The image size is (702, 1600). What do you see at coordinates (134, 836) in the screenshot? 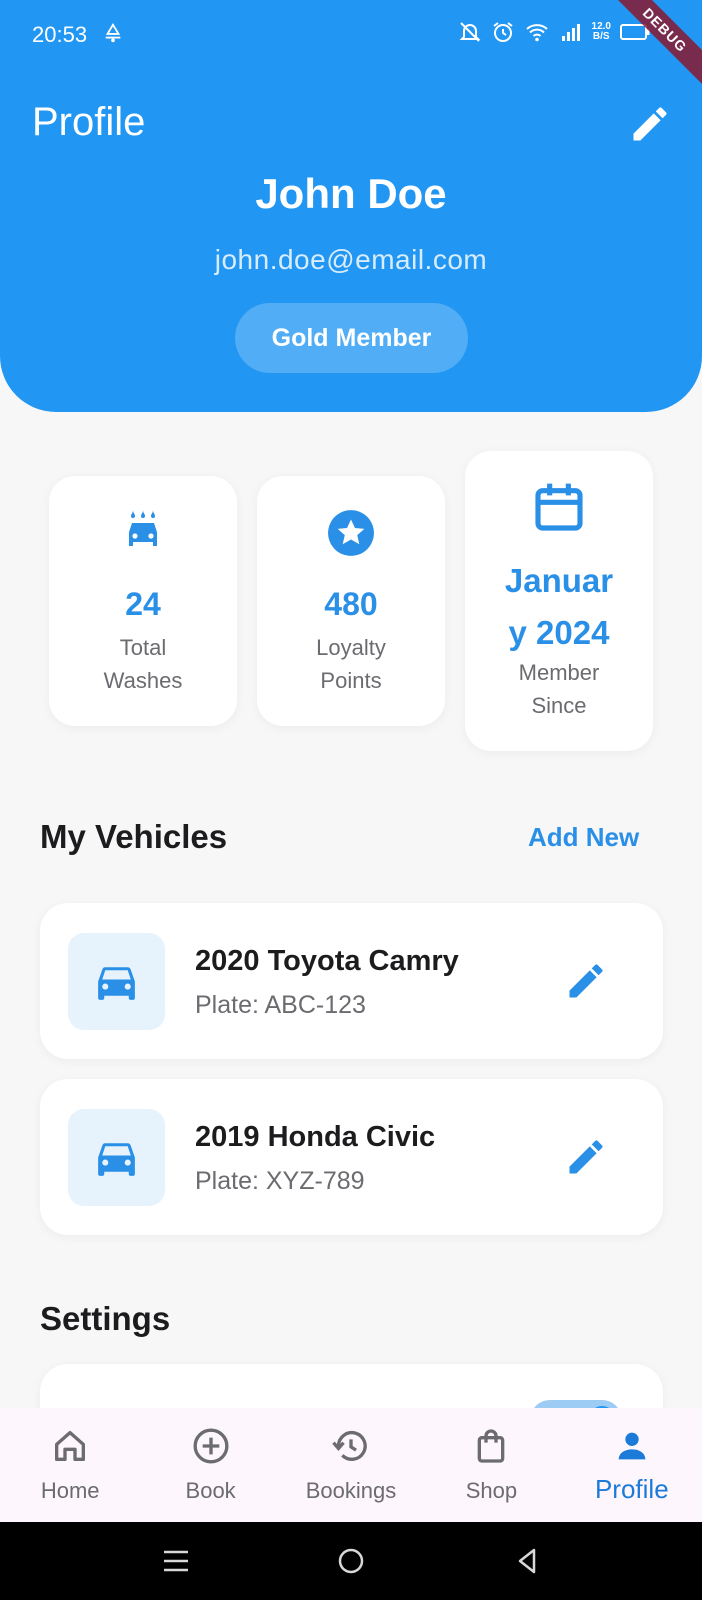
I see `my-vehicles-heading: My Vehicles` at bounding box center [134, 836].